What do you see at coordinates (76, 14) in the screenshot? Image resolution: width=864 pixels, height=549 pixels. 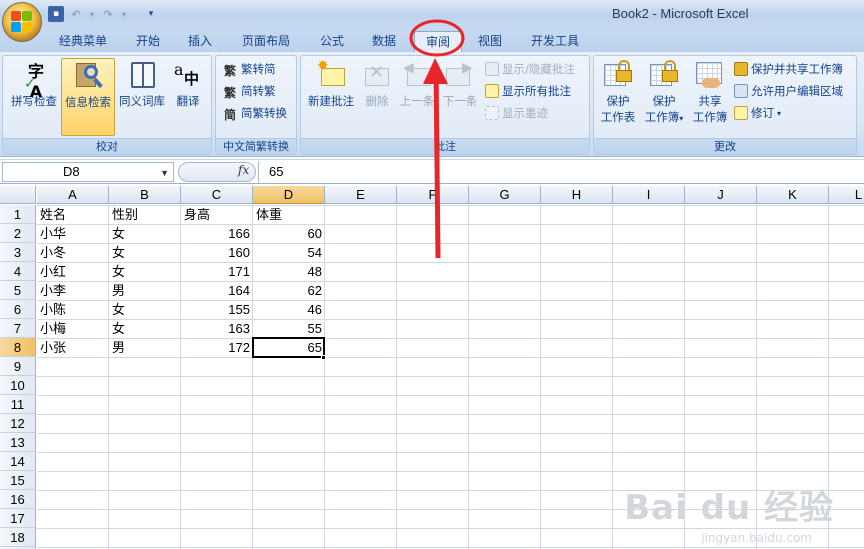 I see `undo-icon: ↶` at bounding box center [76, 14].